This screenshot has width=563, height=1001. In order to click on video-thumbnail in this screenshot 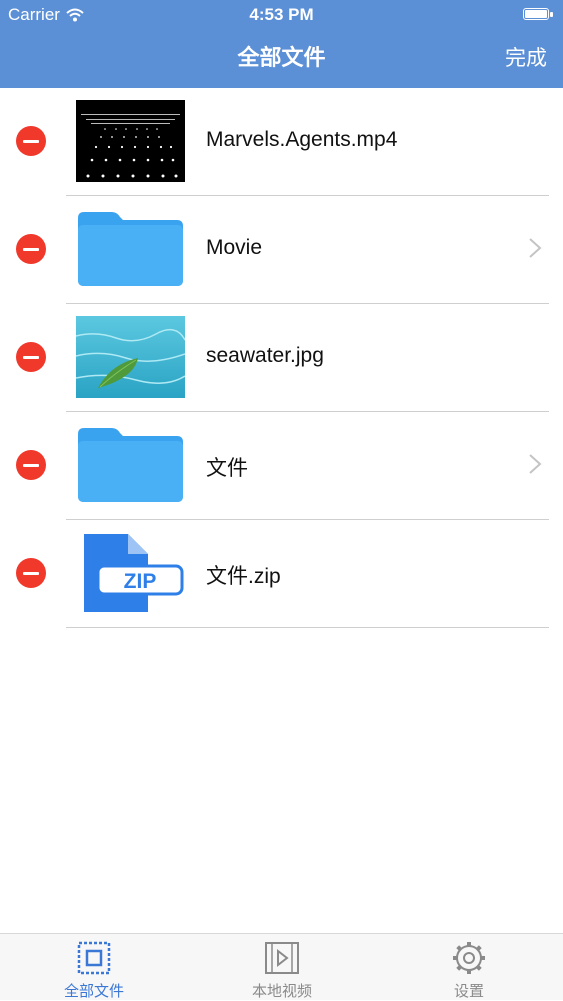, I will do `click(130, 141)`.